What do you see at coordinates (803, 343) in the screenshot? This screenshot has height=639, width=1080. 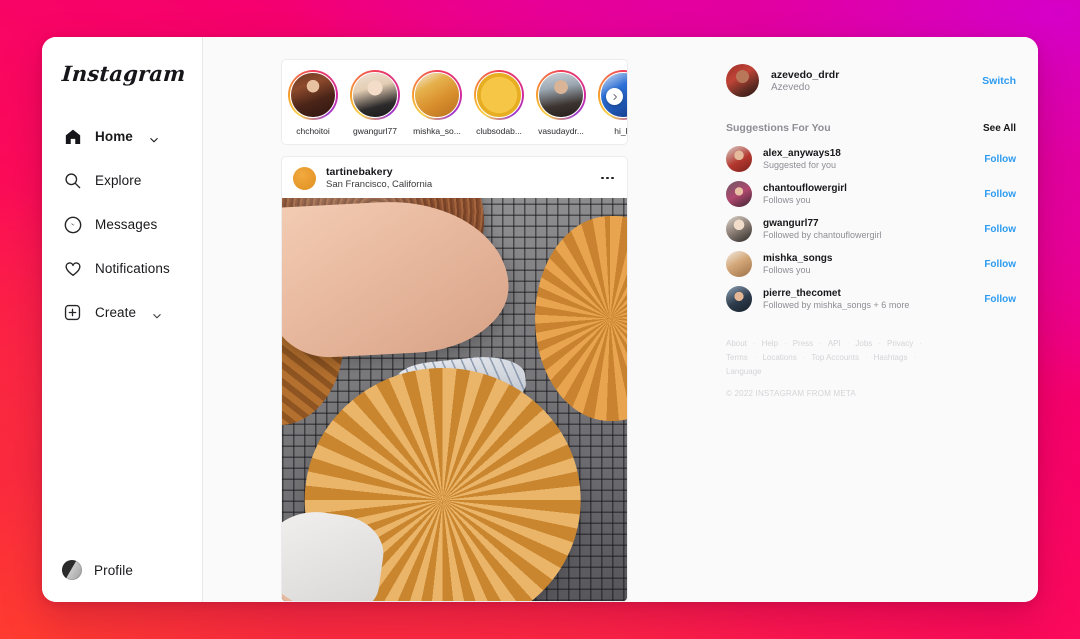 I see `footer-link: Press` at bounding box center [803, 343].